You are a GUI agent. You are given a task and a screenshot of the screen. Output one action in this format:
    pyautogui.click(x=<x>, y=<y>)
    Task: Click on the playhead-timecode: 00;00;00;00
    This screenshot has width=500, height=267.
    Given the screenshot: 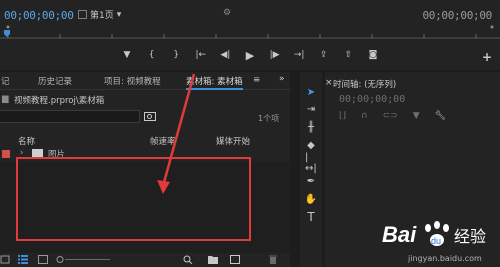 What is the action you would take?
    pyautogui.click(x=39, y=15)
    